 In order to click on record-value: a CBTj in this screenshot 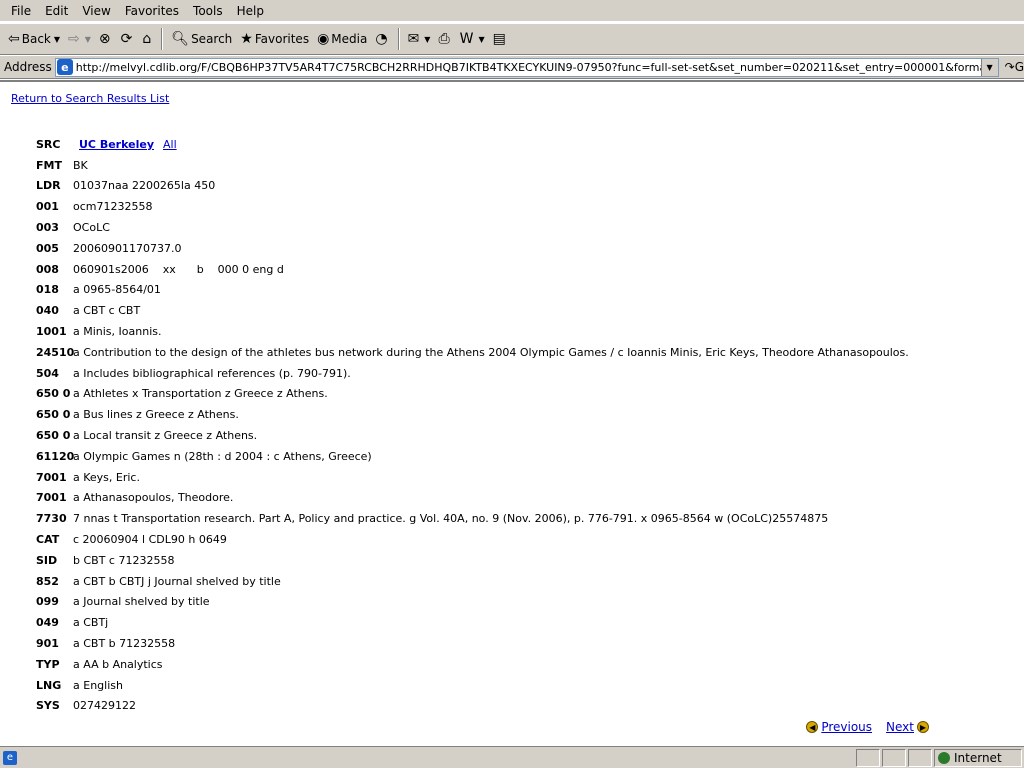, I will do `click(91, 623)`.